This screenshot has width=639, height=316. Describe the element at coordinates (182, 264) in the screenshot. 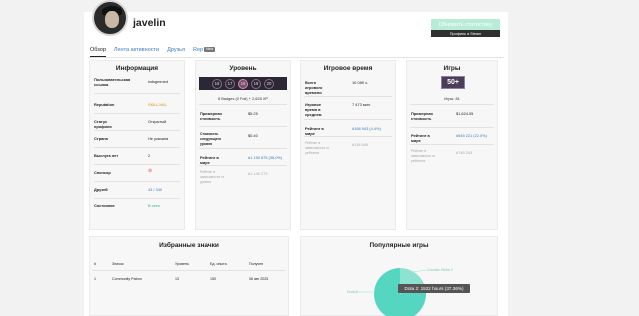

I see `column-header: Уровень` at that location.